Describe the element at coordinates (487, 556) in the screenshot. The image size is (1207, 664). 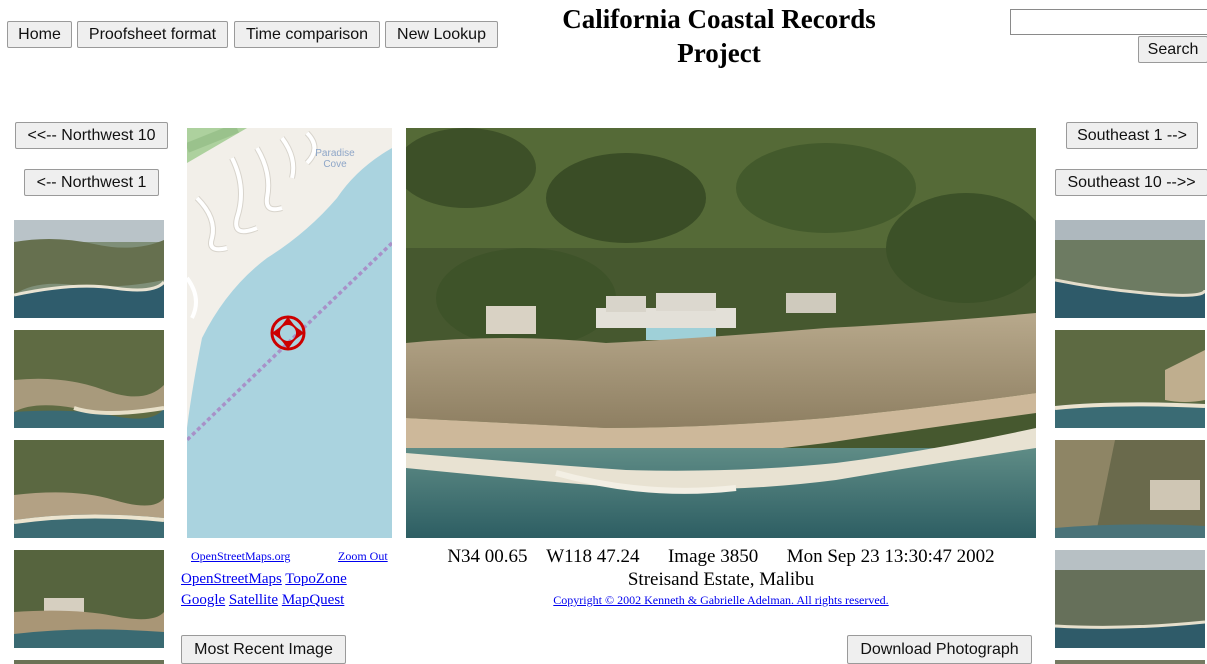
I see `latitude-value: N34 00.65` at that location.